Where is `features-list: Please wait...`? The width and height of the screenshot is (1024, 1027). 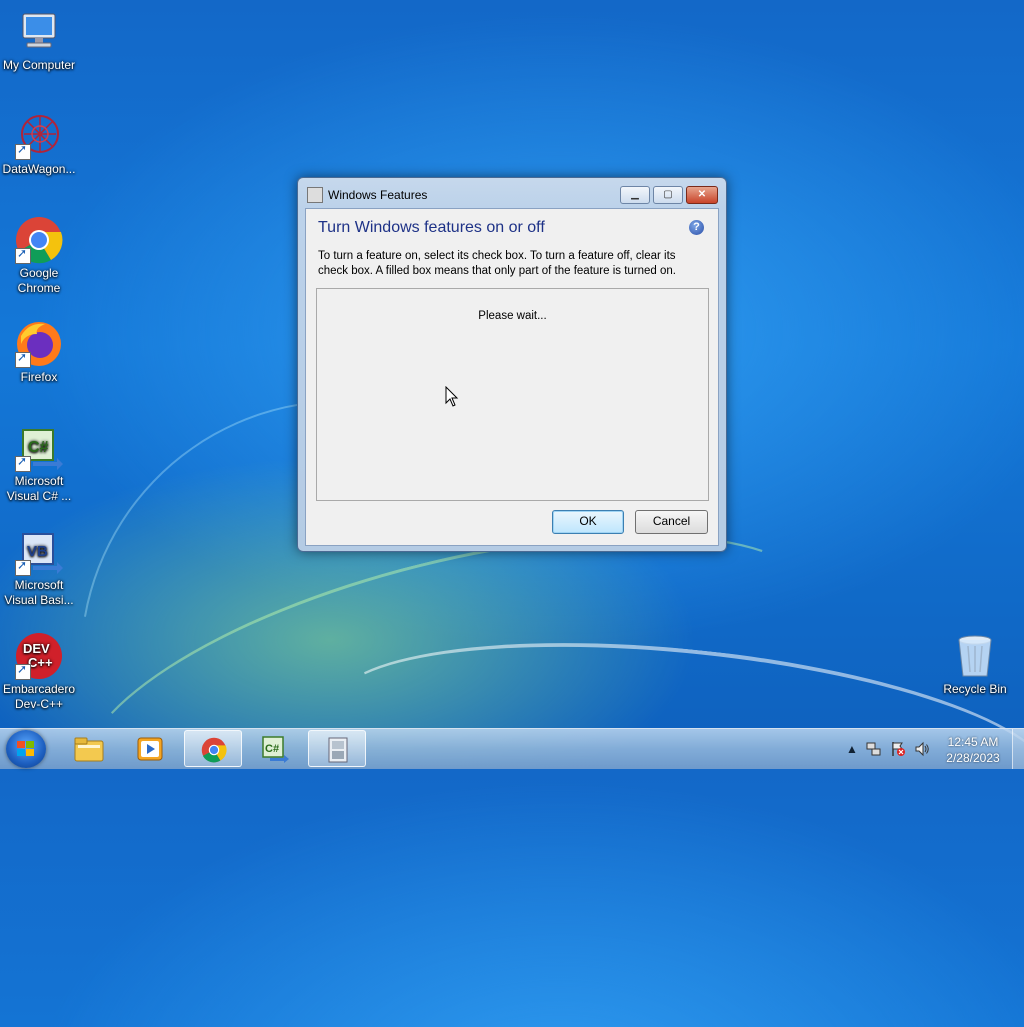
features-list: Please wait... is located at coordinates (512, 394).